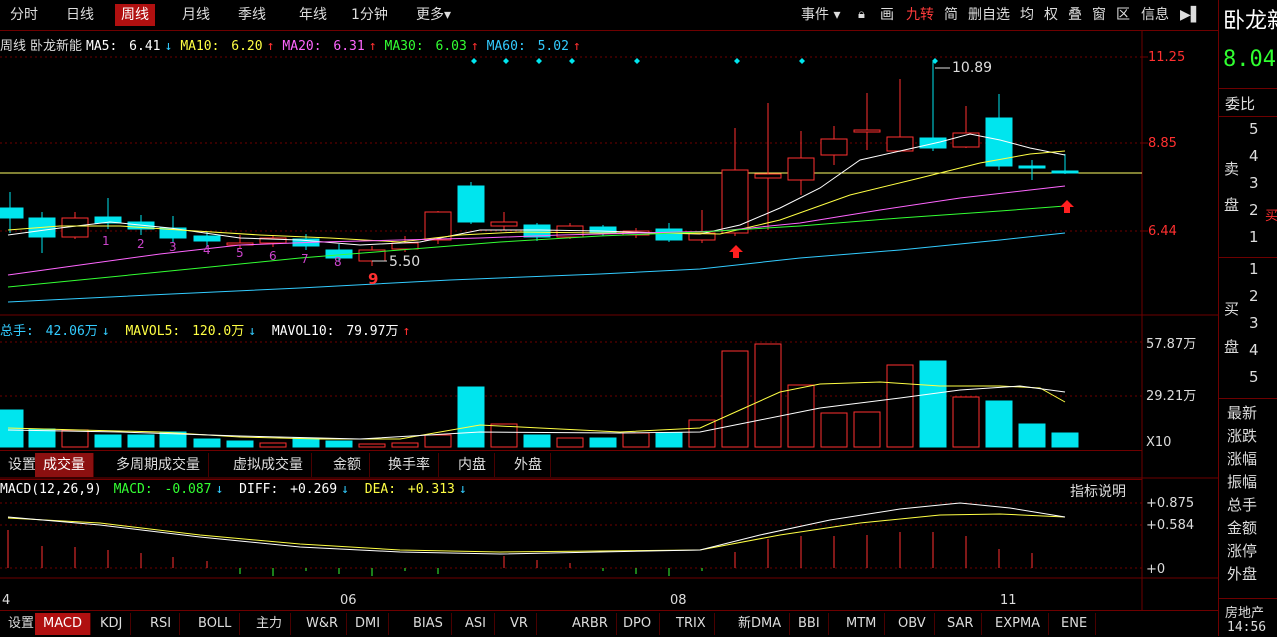 This screenshot has height=637, width=1277. I want to click on indicator-tab-13: DPO, so click(638, 624).